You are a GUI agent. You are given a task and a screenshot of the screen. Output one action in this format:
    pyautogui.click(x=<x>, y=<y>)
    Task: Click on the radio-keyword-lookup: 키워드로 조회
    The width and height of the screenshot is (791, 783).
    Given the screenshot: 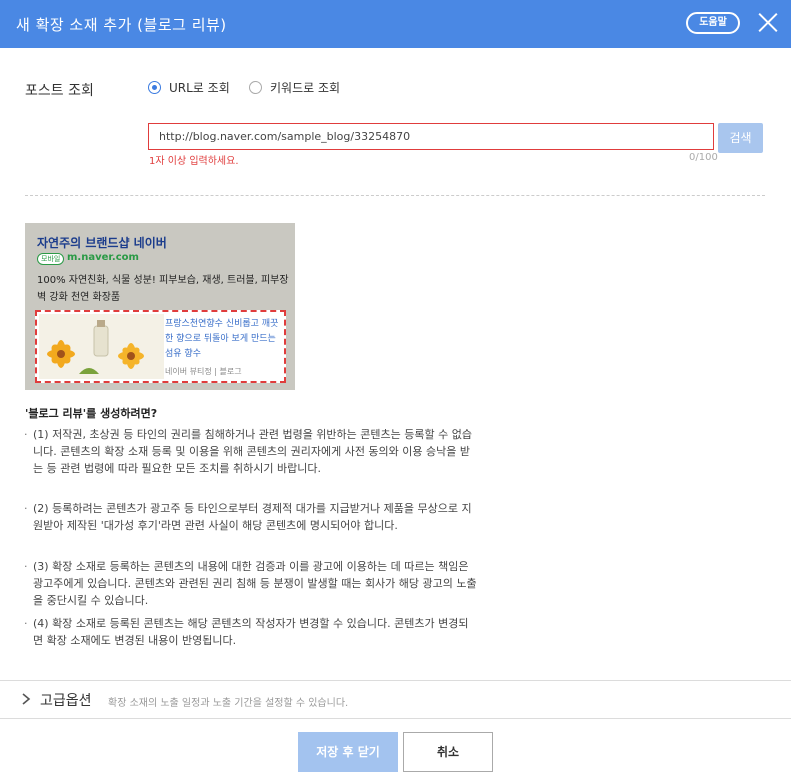 What is the action you would take?
    pyautogui.click(x=294, y=87)
    